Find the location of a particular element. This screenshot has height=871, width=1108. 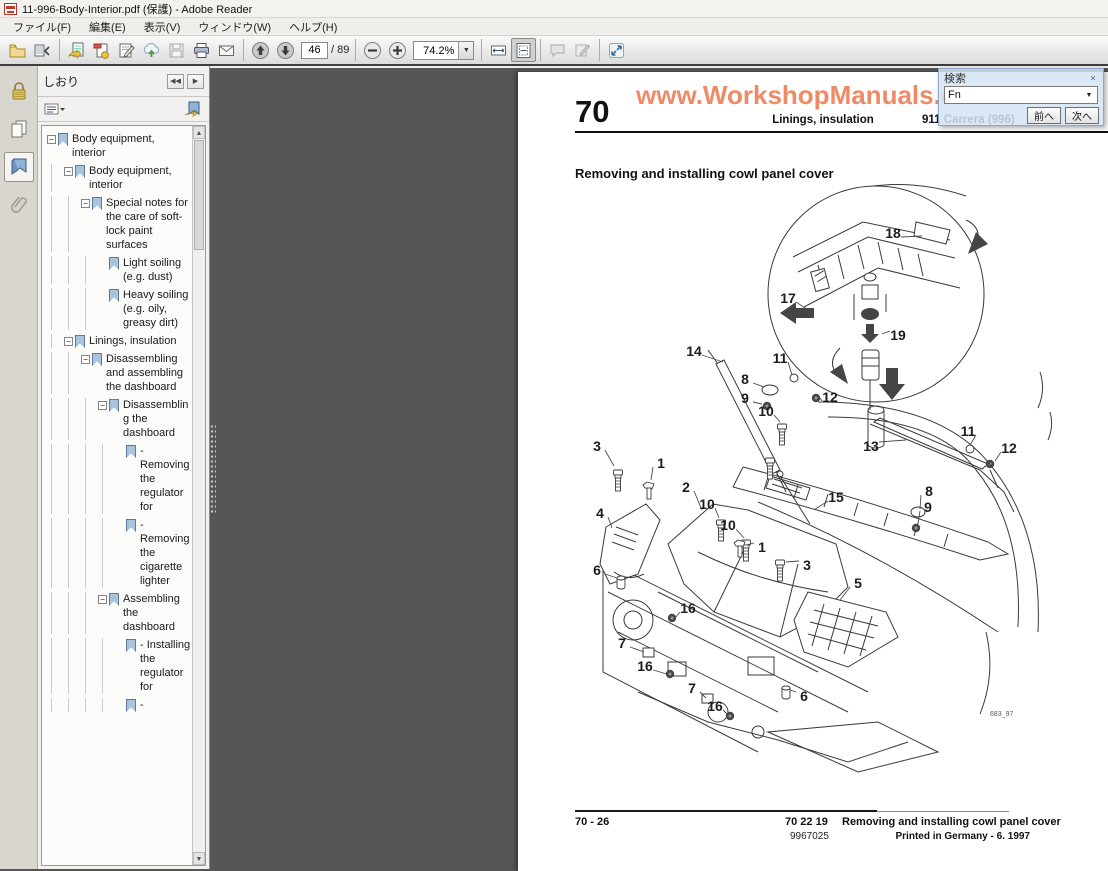

fit-width-button is located at coordinates (498, 50).